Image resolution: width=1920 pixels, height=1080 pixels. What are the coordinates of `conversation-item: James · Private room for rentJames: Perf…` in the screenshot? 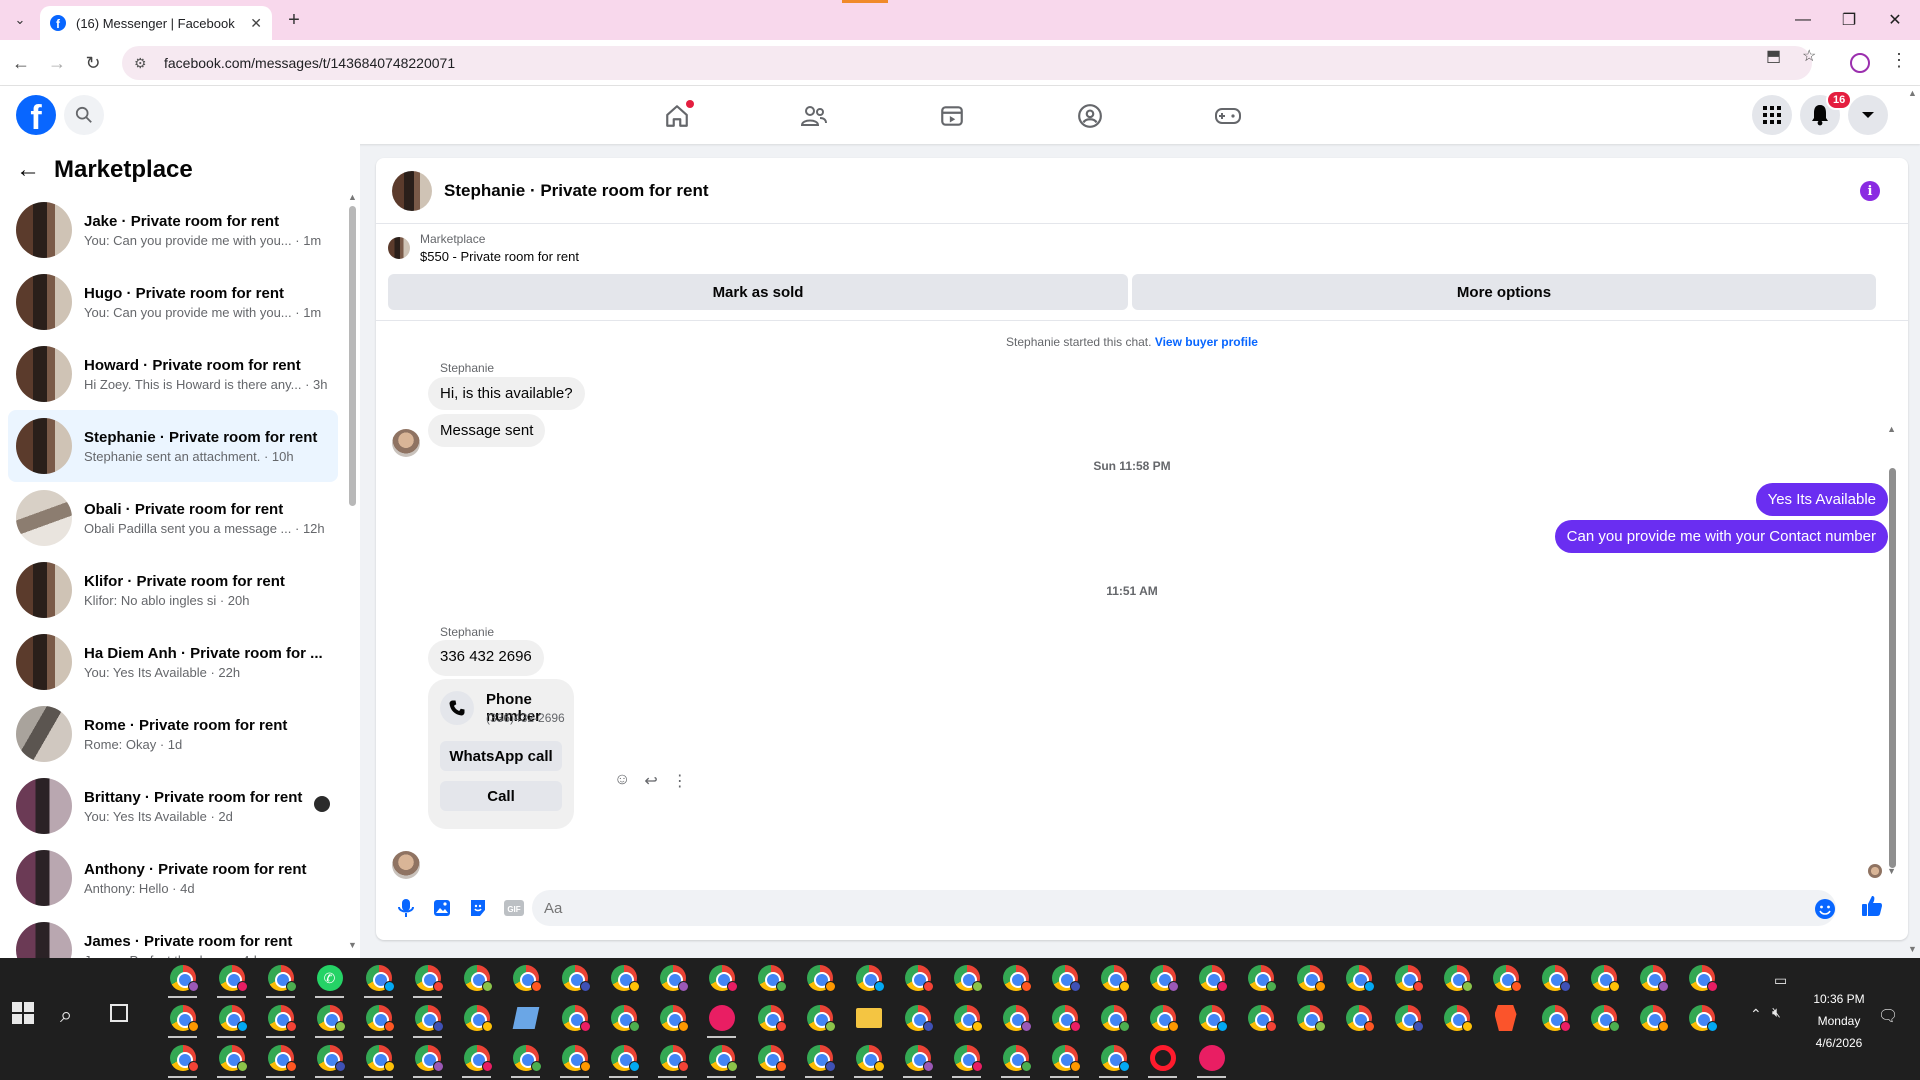 It's located at (173, 936).